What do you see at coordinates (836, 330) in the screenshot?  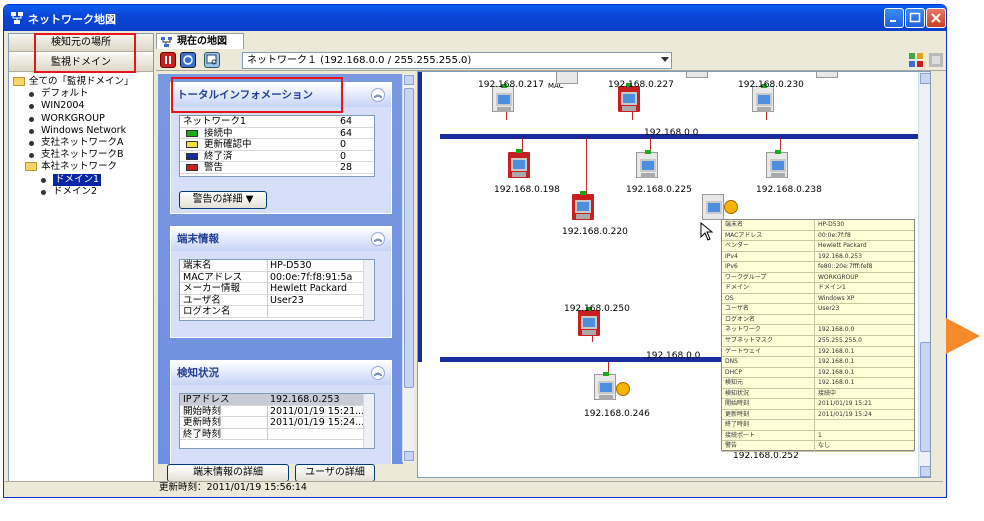 I see `tooltip-value: 192.168.0.0` at bounding box center [836, 330].